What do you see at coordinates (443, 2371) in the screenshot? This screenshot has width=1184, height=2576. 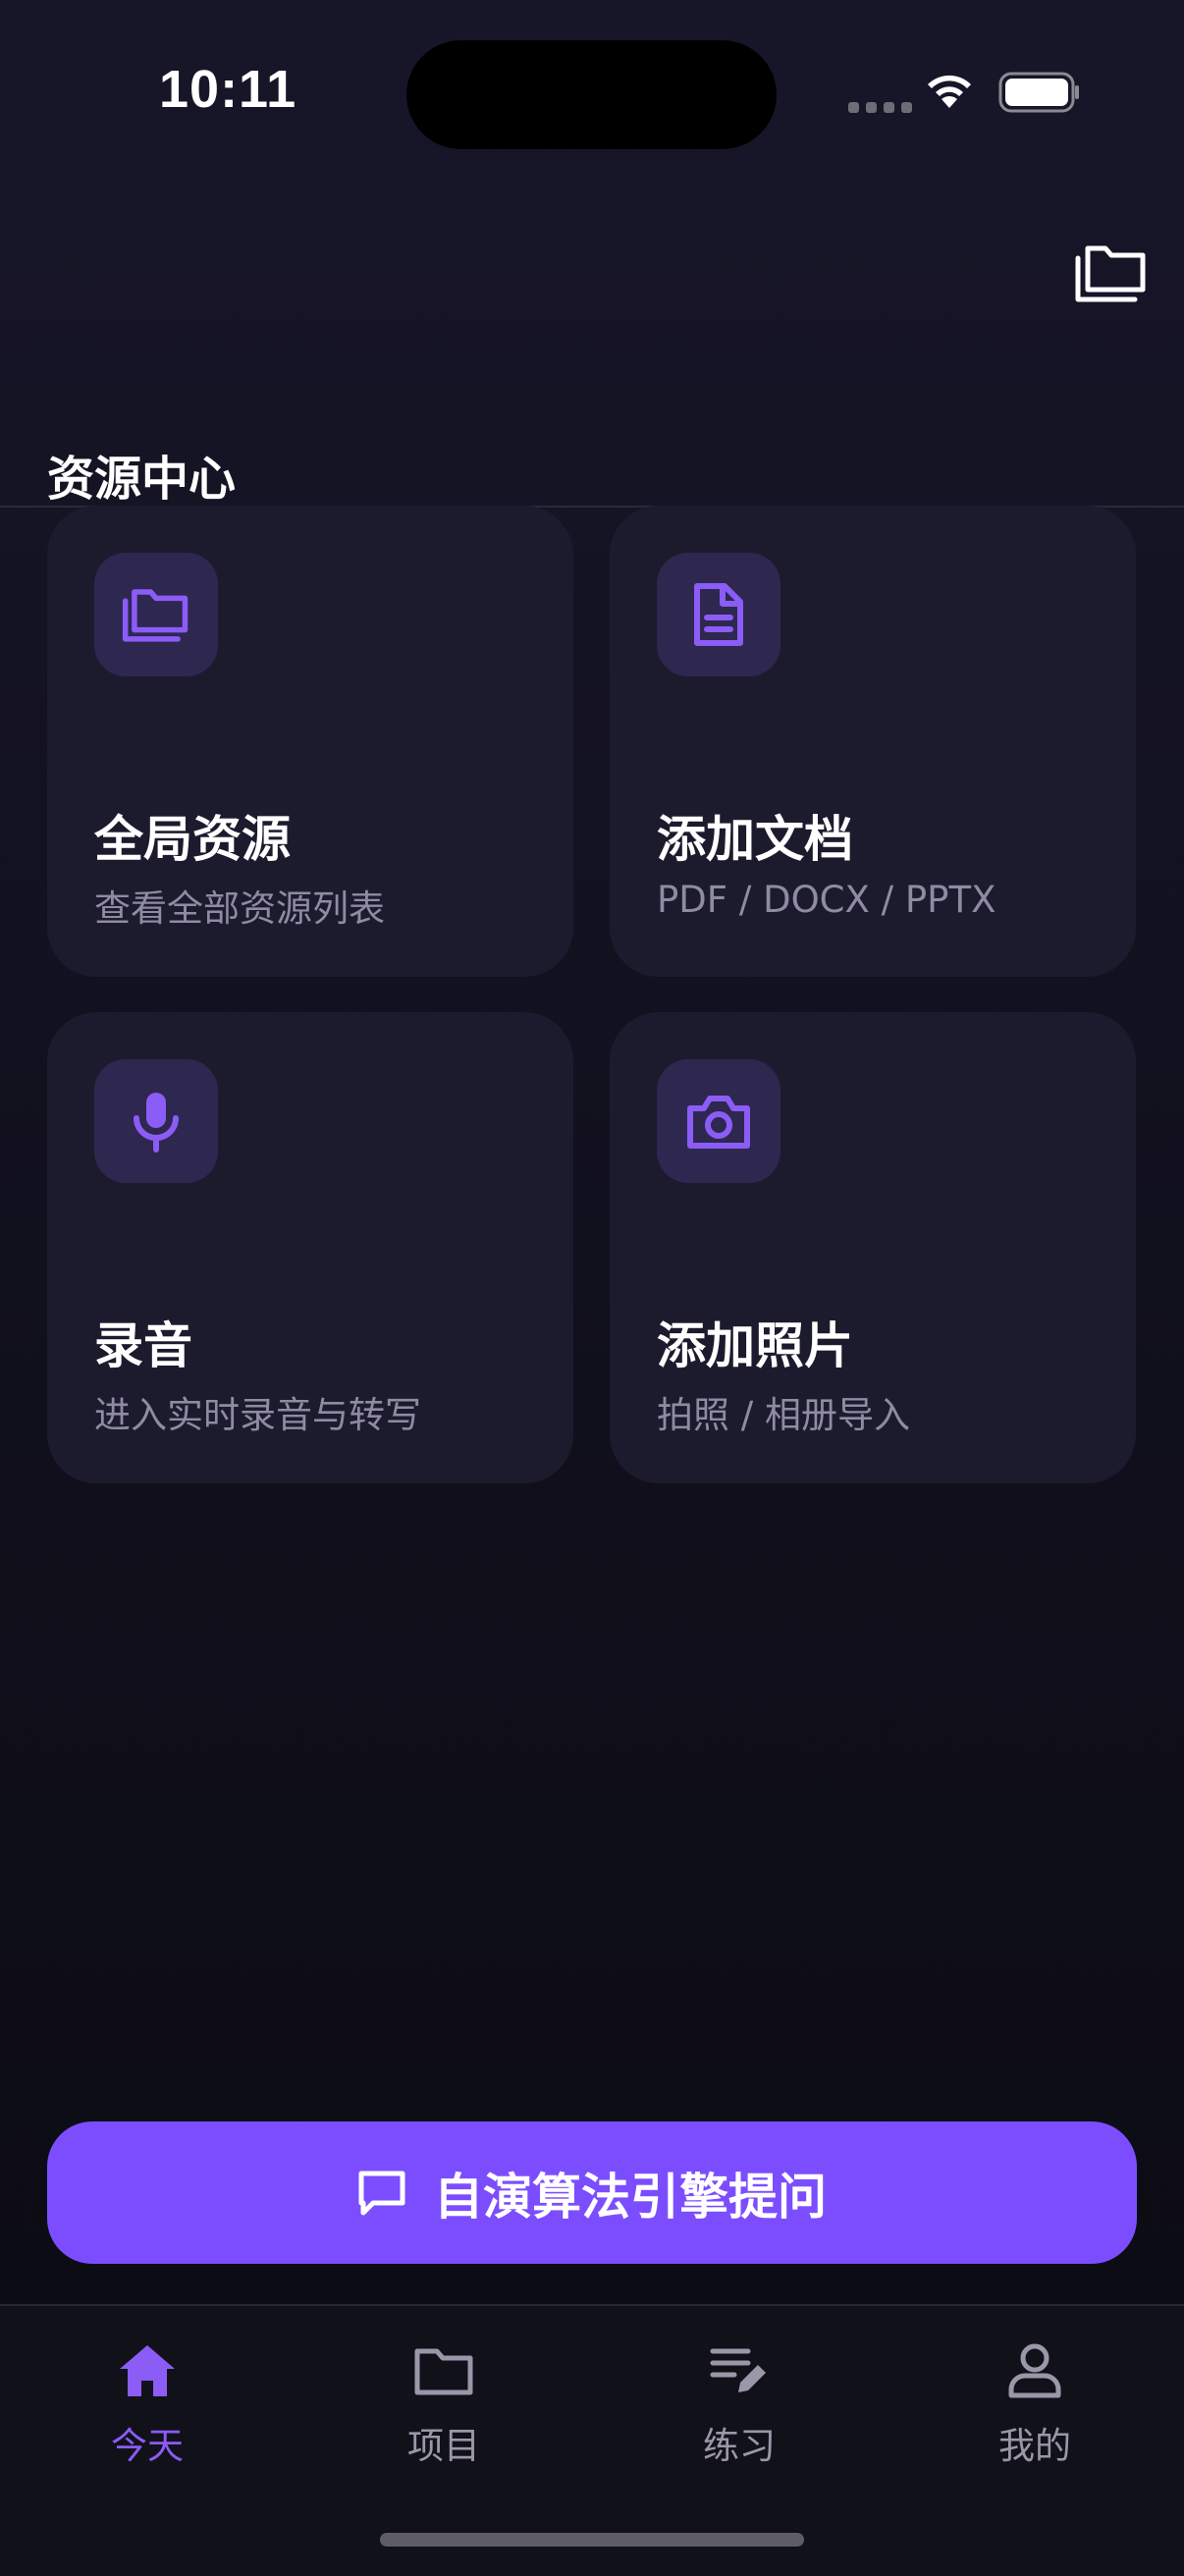 I see `folder-icon` at bounding box center [443, 2371].